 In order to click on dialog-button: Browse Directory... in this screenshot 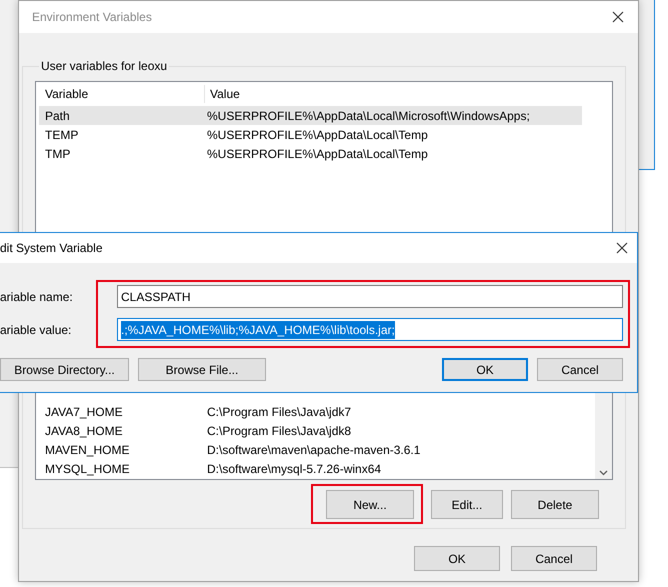, I will do `click(64, 369)`.